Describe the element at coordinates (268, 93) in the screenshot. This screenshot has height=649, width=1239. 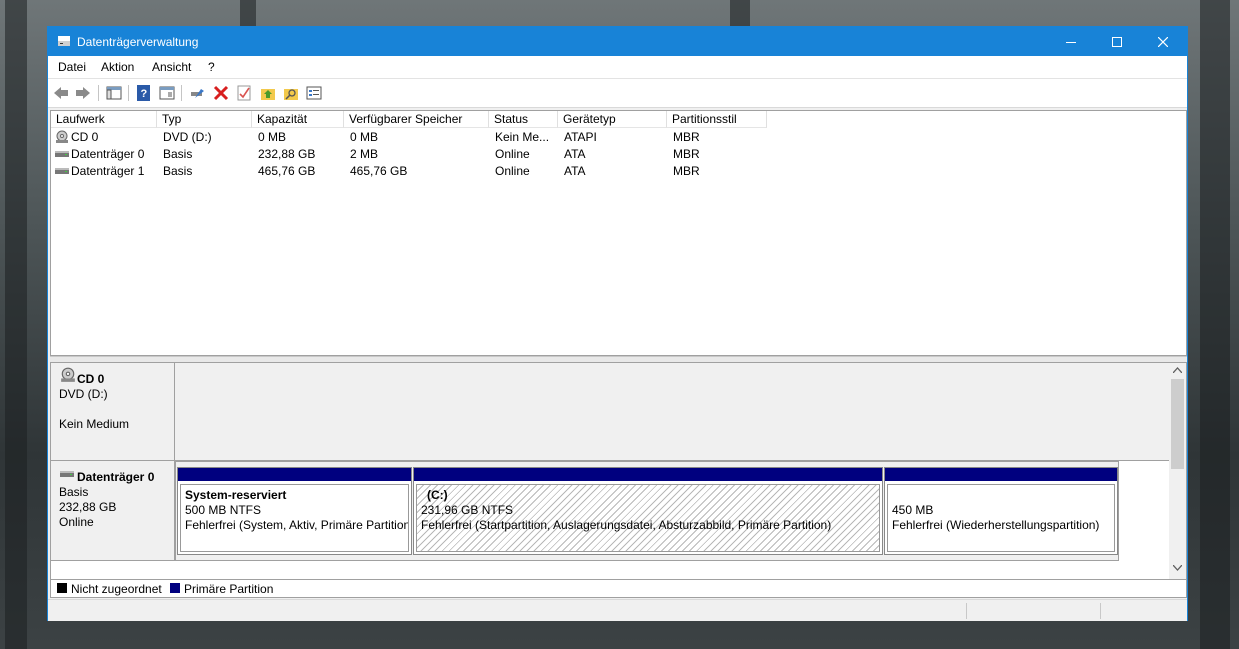
I see `folder-up-icon` at that location.